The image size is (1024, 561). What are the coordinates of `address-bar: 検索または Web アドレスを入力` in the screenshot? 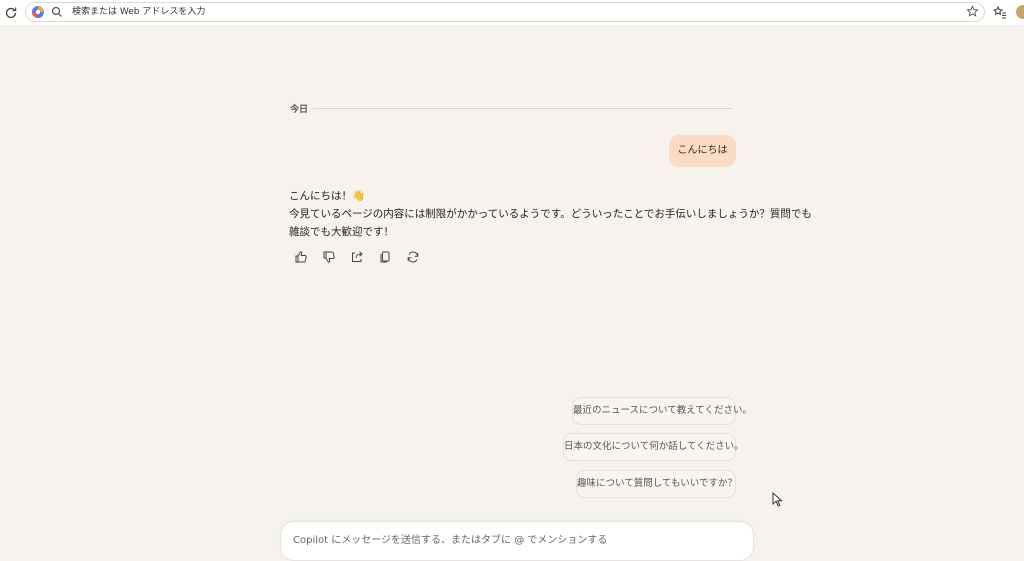 It's located at (505, 12).